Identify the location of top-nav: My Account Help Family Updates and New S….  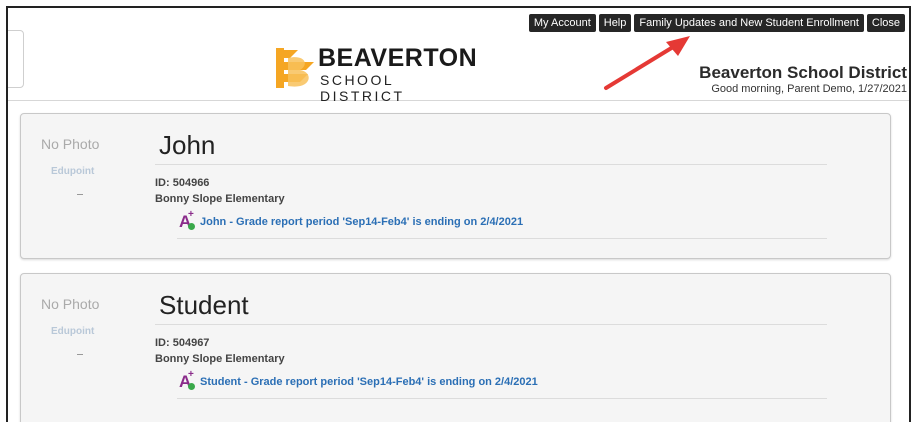
(716, 23).